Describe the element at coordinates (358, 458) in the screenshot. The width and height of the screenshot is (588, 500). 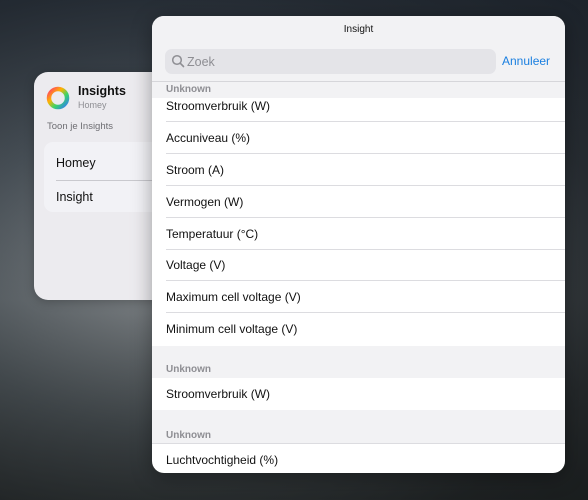
I see `list-item: Luchtvochtigheid (%)` at that location.